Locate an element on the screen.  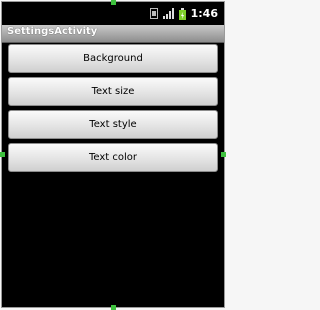
selection-handle-right is located at coordinates (223, 154).